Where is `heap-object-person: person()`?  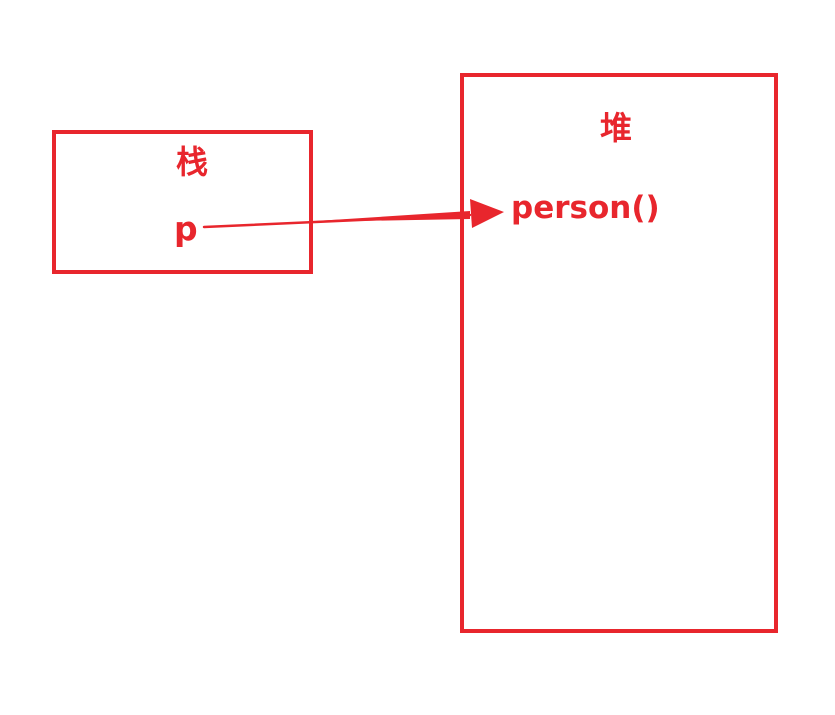 heap-object-person: person() is located at coordinates (585, 208).